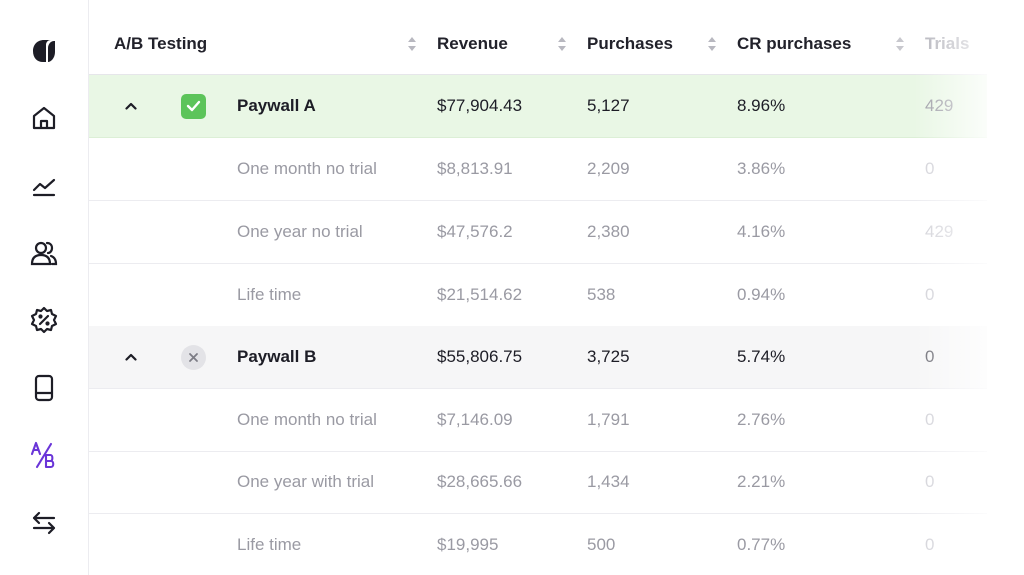  I want to click on column-header-trials: Trials, so click(947, 43).